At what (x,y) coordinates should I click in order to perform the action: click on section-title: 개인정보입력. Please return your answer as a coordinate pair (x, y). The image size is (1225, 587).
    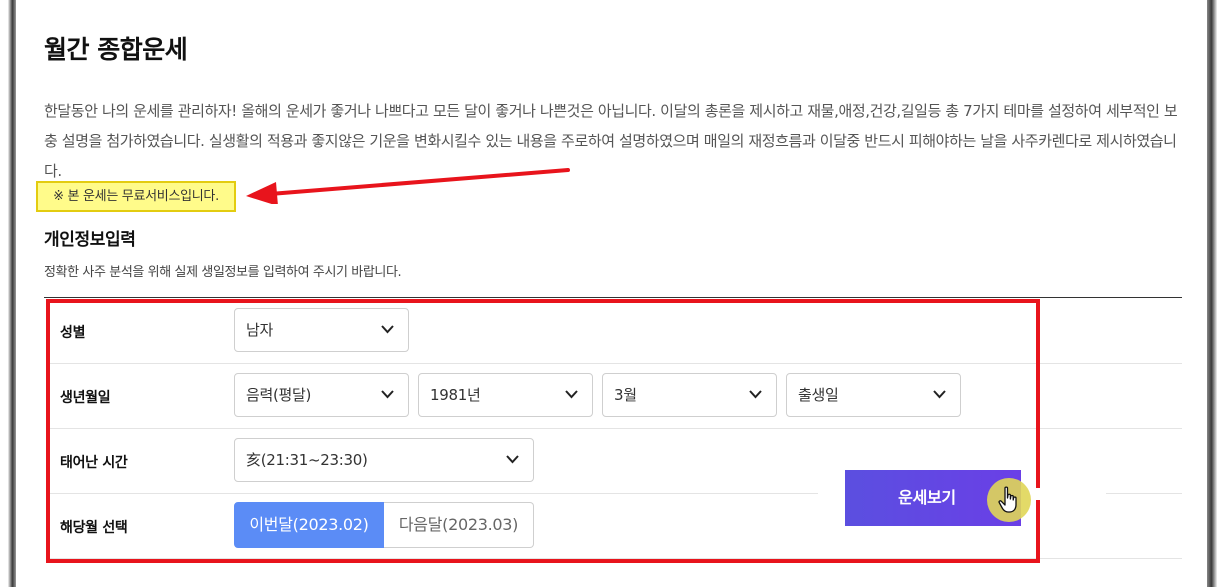
    Looking at the image, I should click on (90, 240).